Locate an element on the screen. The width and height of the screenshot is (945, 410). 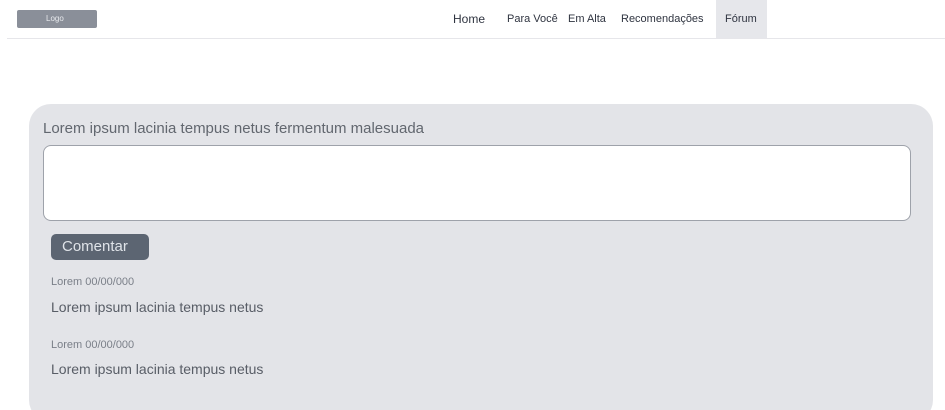
comment-button: Comentar is located at coordinates (100, 247).